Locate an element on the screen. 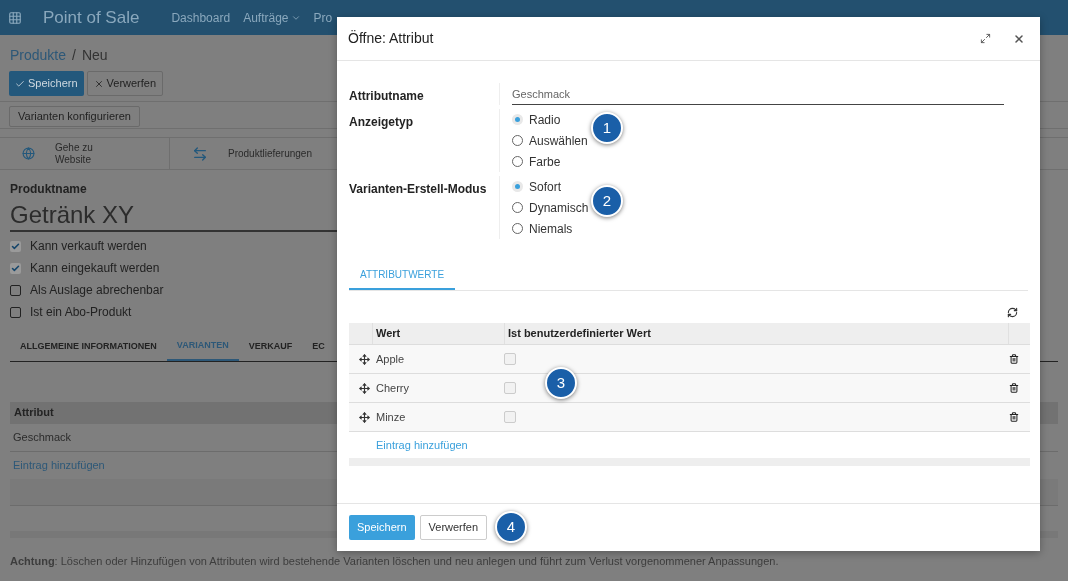  checkbox-label: Kann verkauft werden is located at coordinates (88, 246).